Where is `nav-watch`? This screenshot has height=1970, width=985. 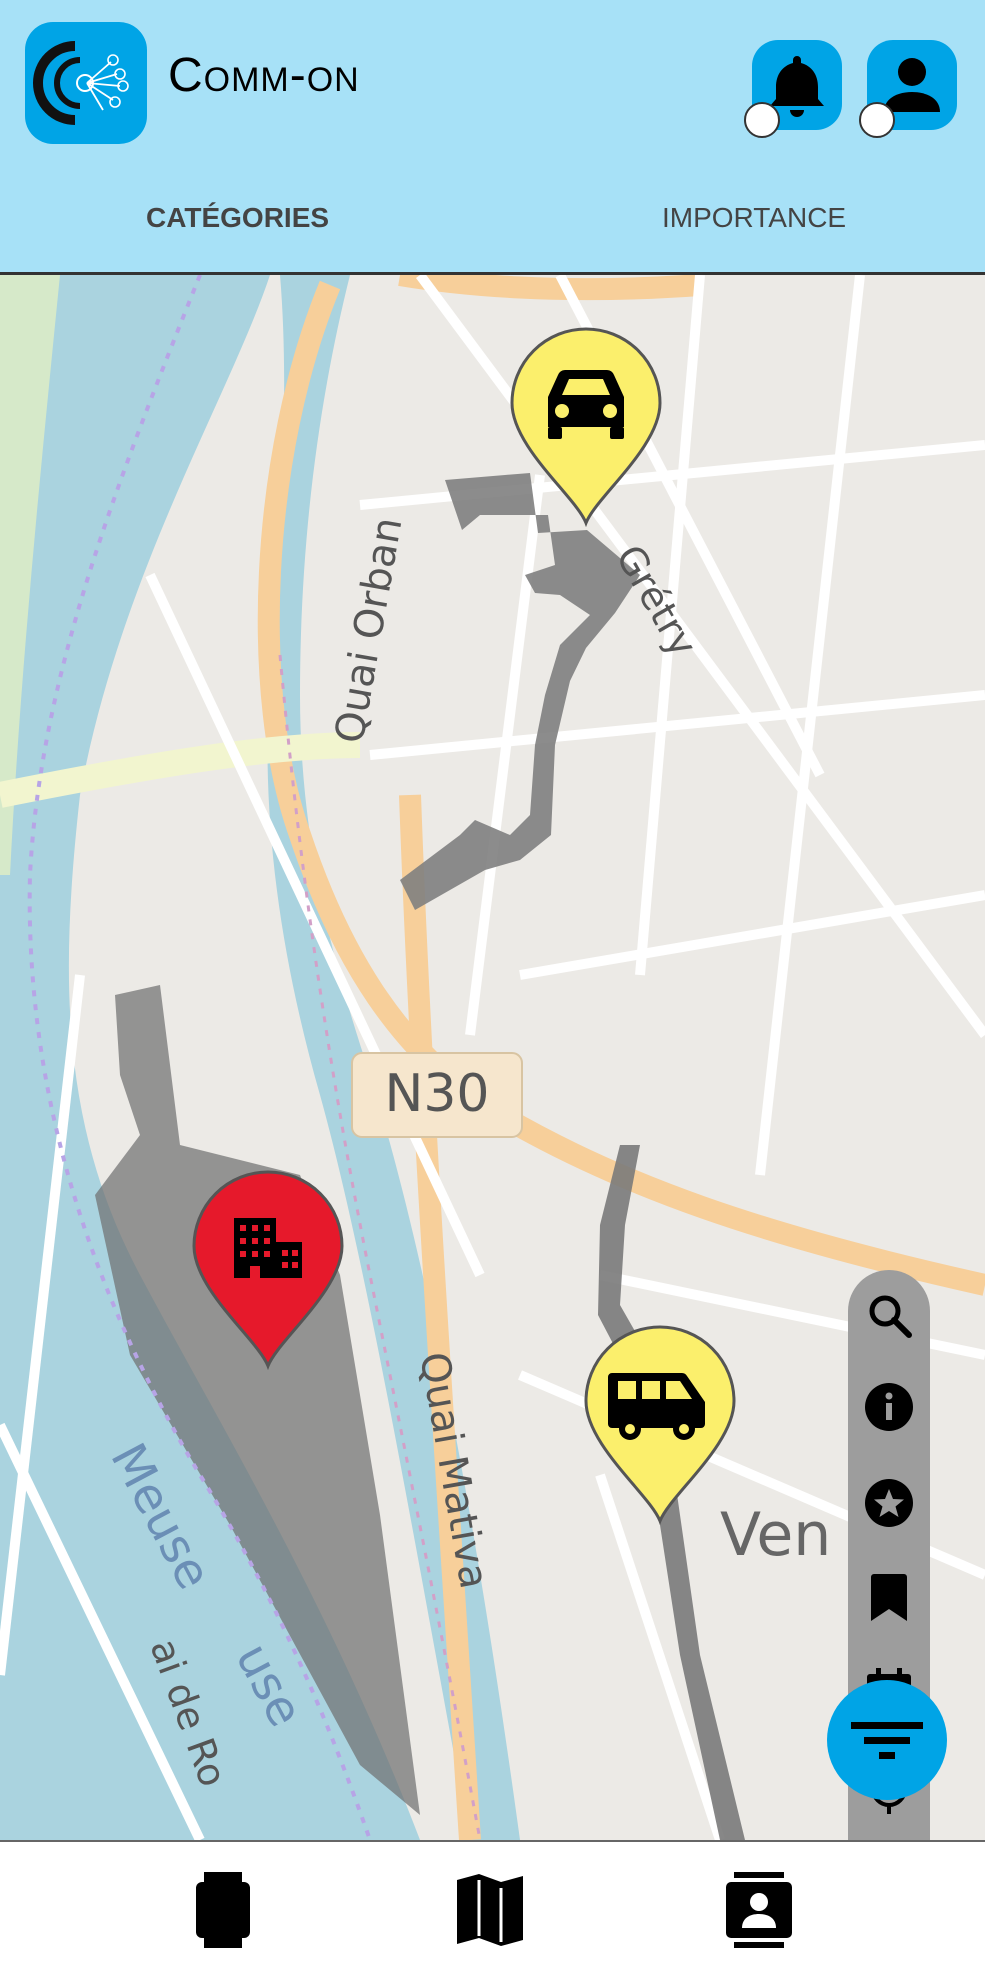 nav-watch is located at coordinates (223, 1910).